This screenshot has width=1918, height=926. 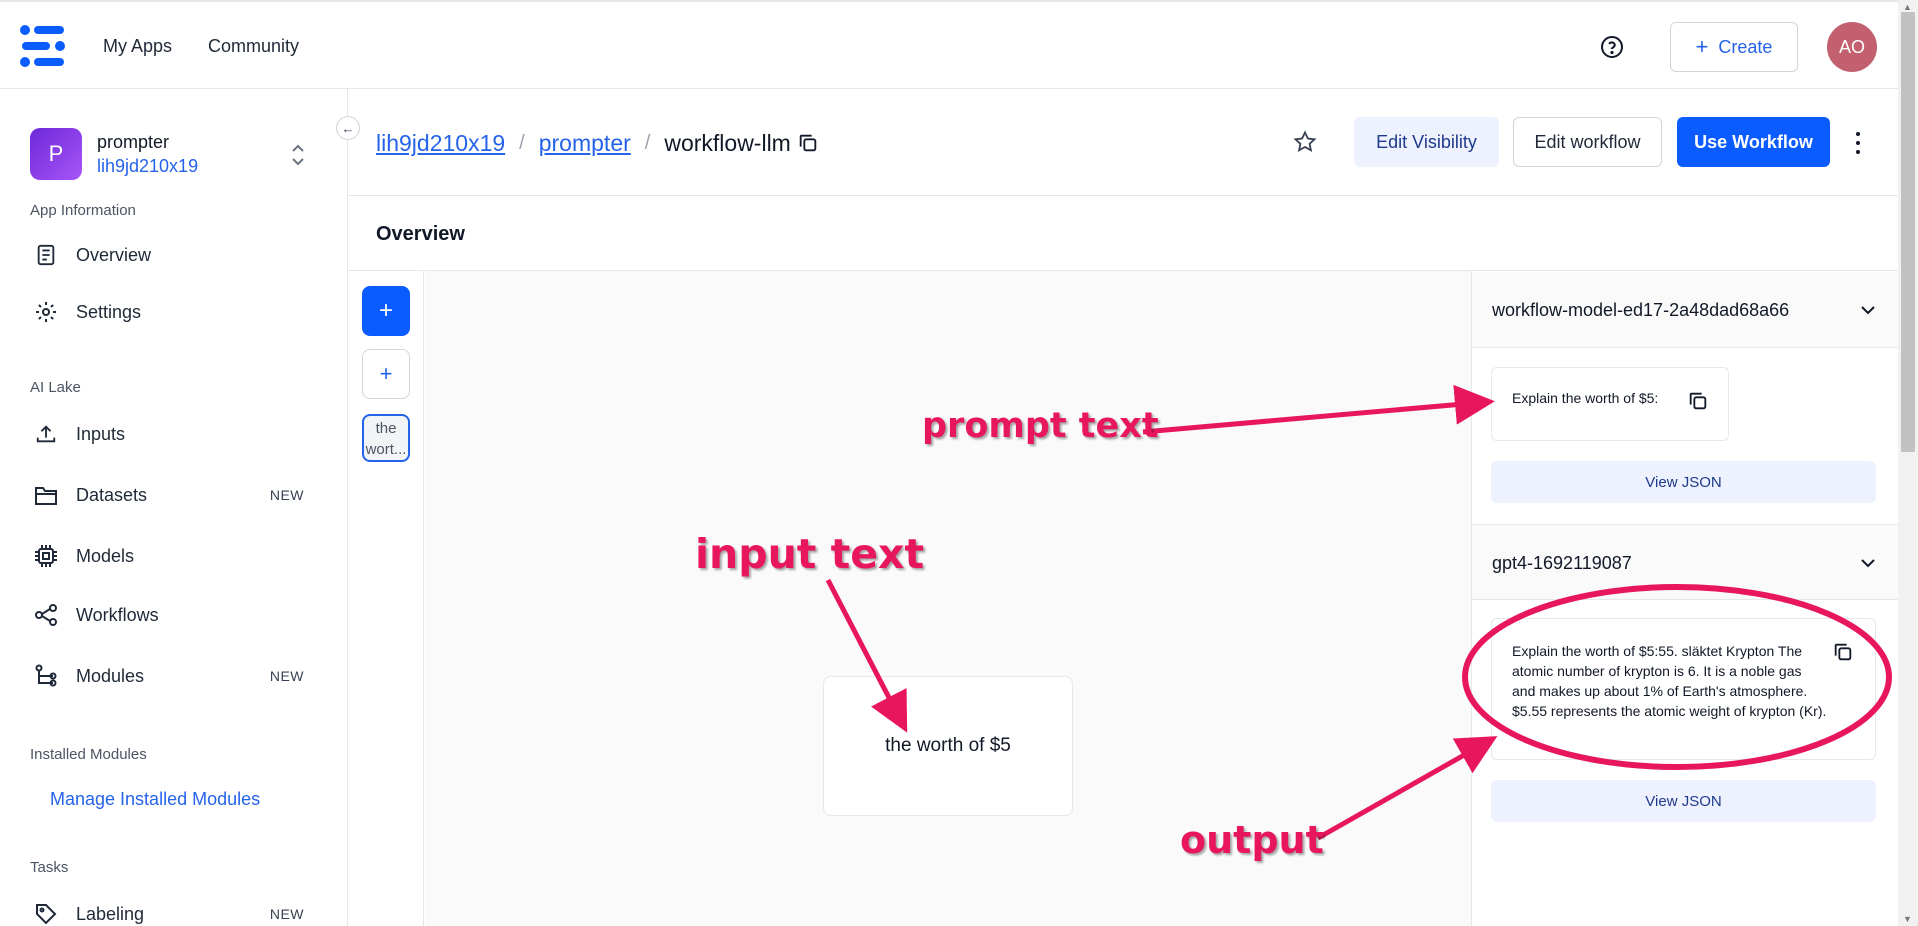 I want to click on sidebar-item-label: Datasets, so click(x=112, y=494).